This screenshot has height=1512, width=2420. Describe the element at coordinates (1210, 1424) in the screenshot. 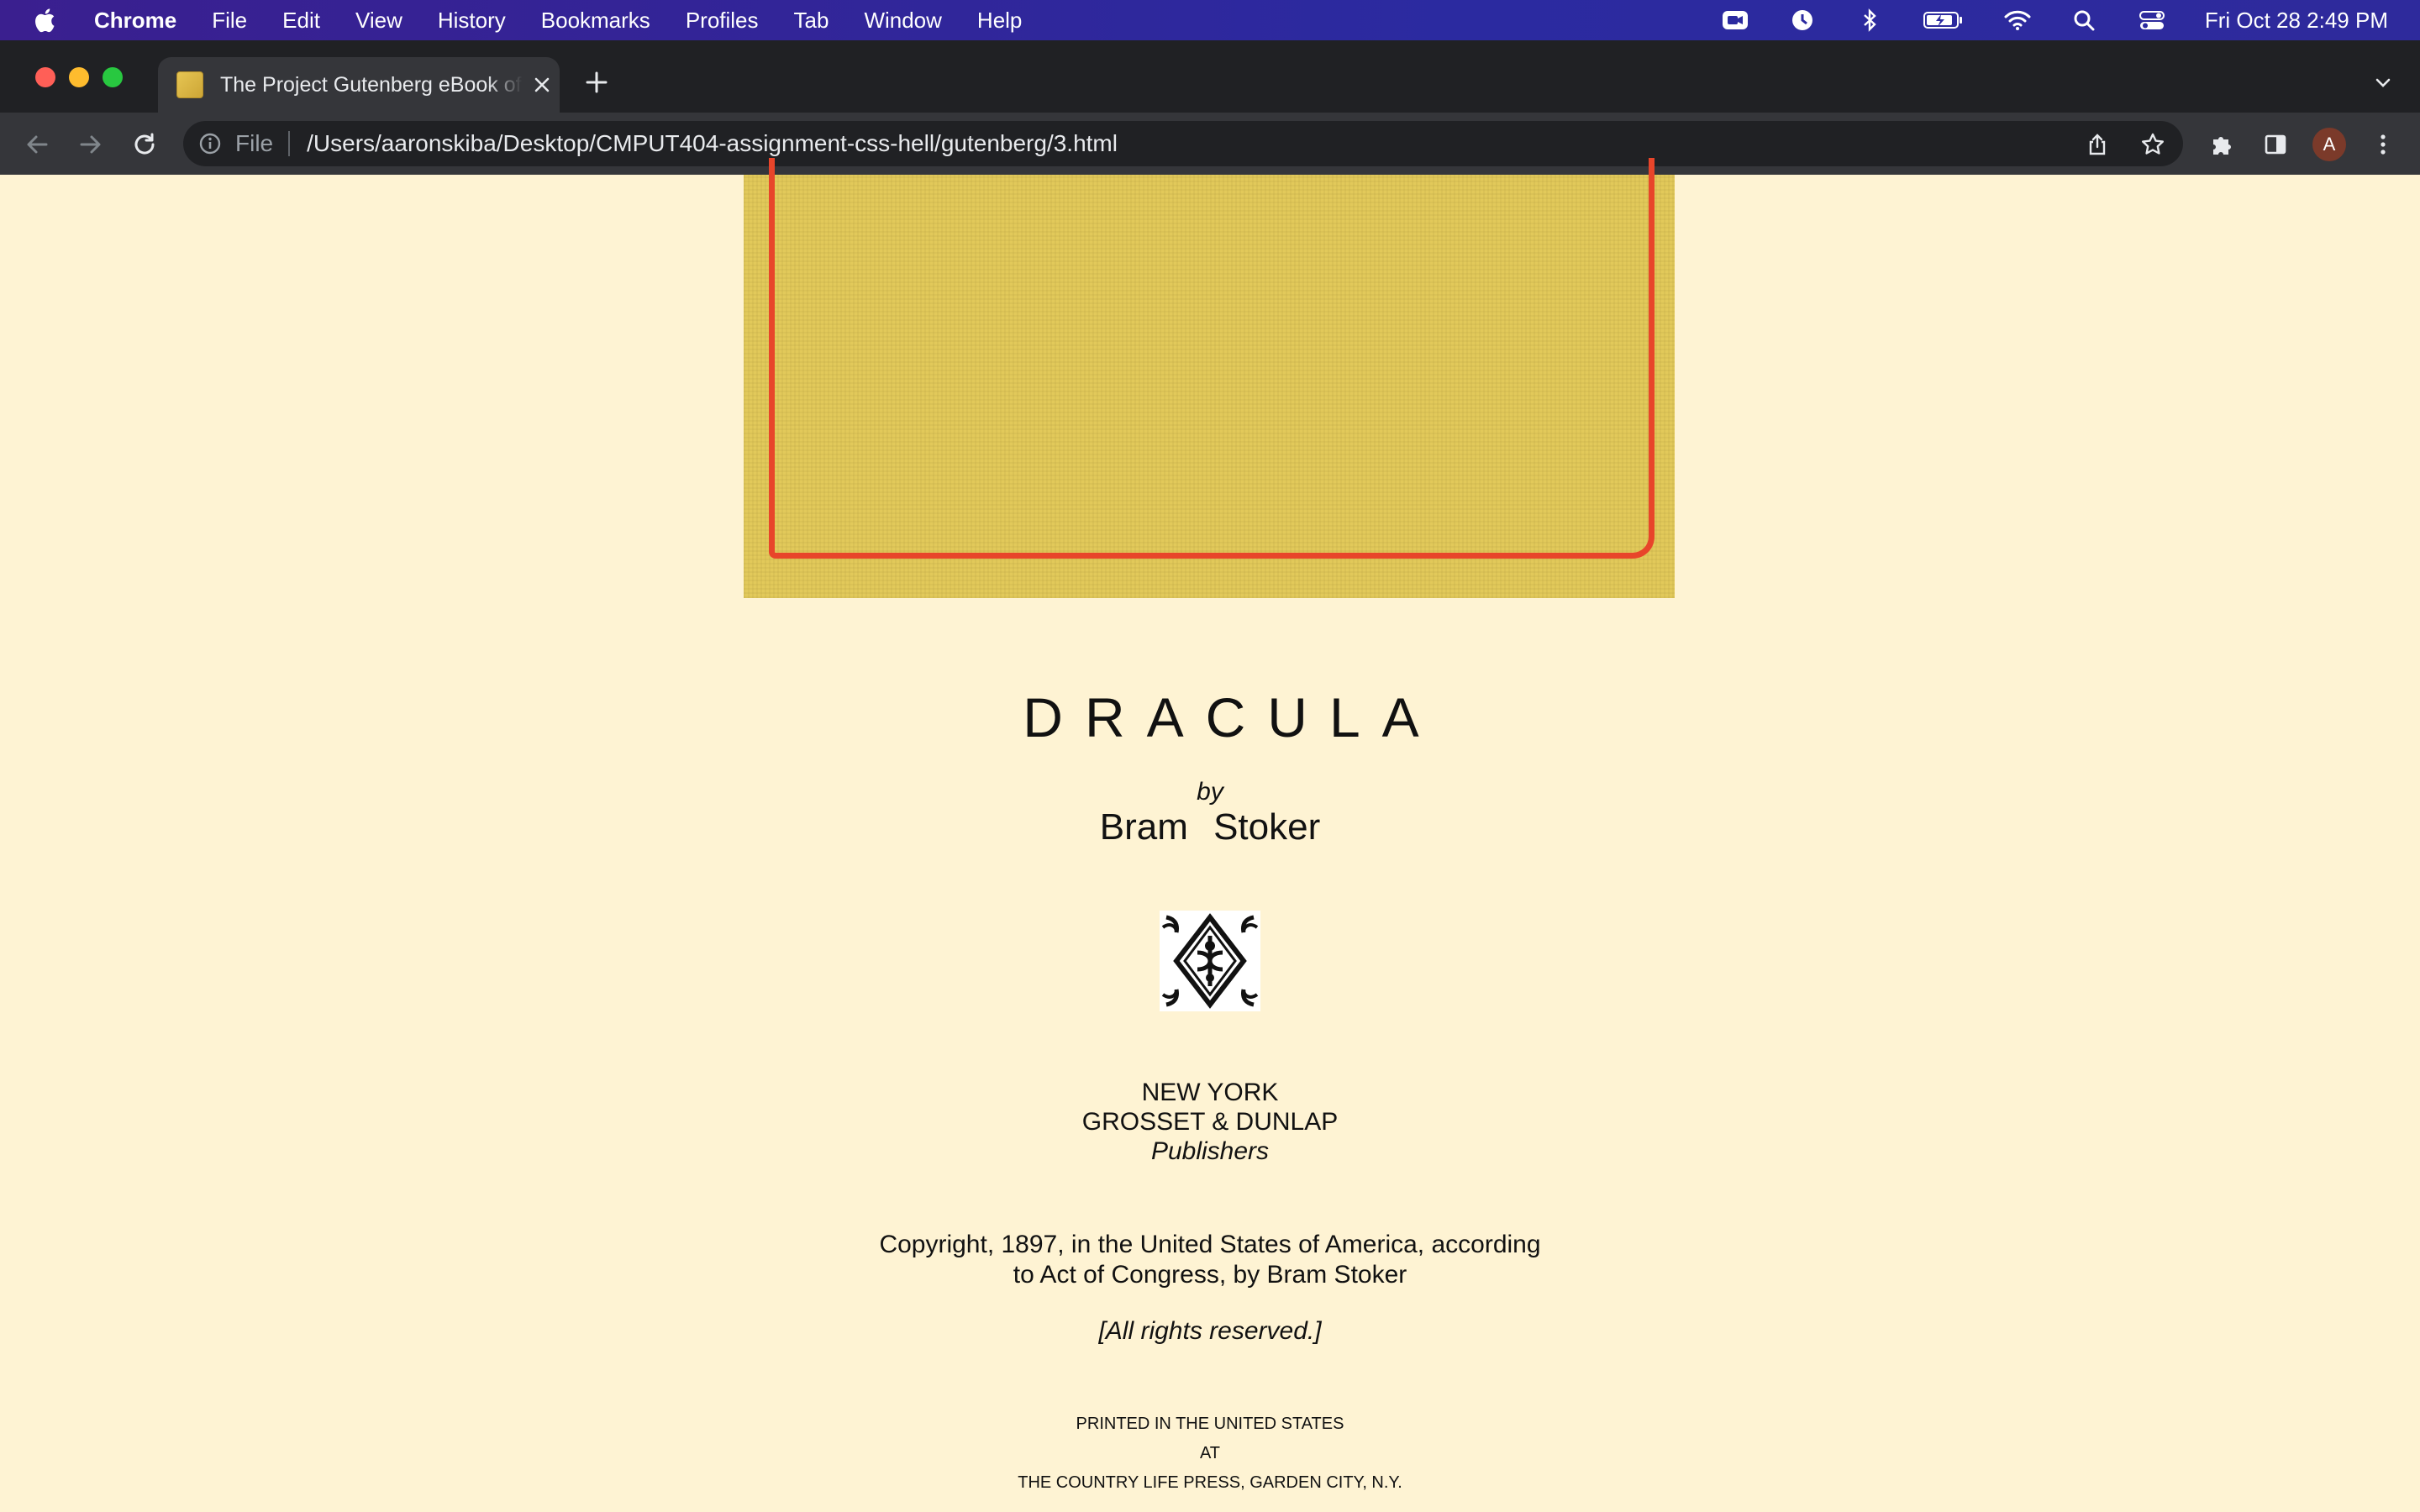

I see `printed-line-1: PRINTED IN THE UNITED STATES` at that location.